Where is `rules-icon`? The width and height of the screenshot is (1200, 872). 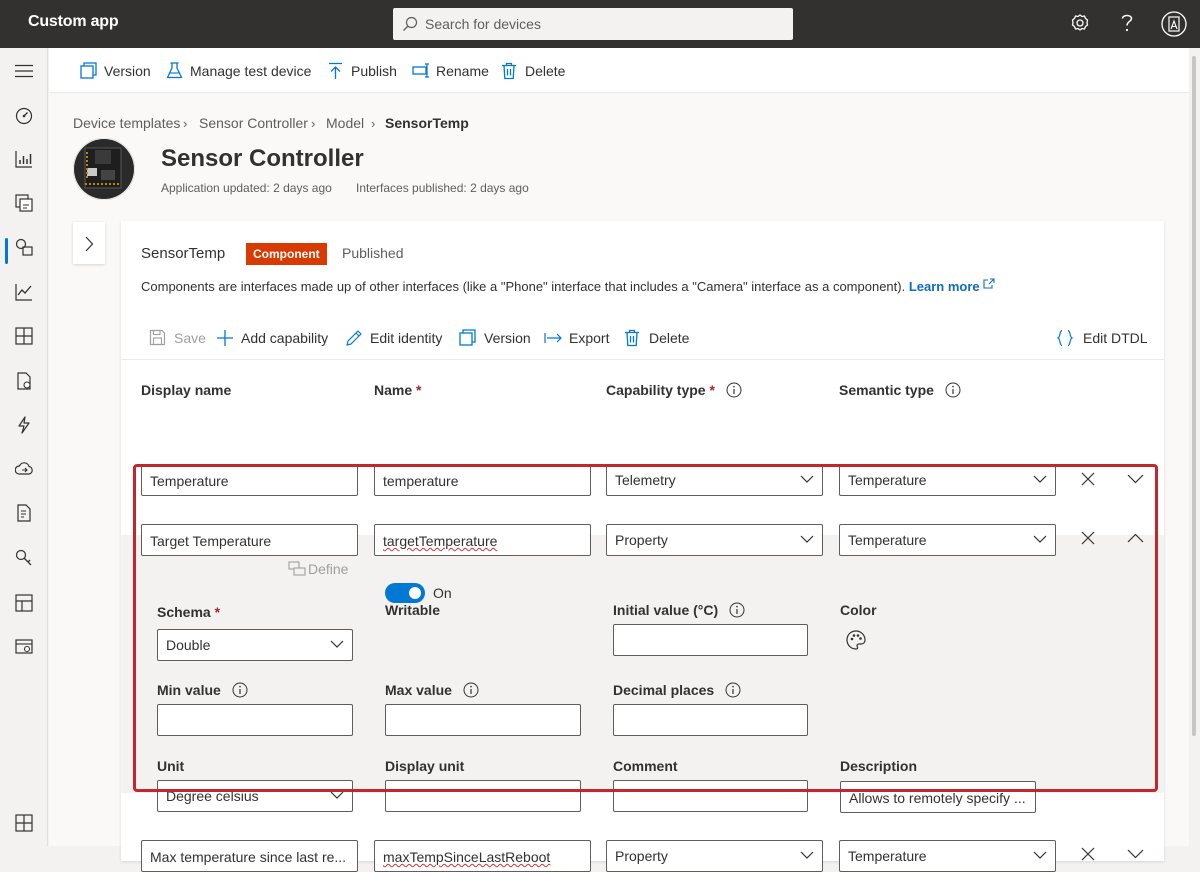
rules-icon is located at coordinates (24, 425).